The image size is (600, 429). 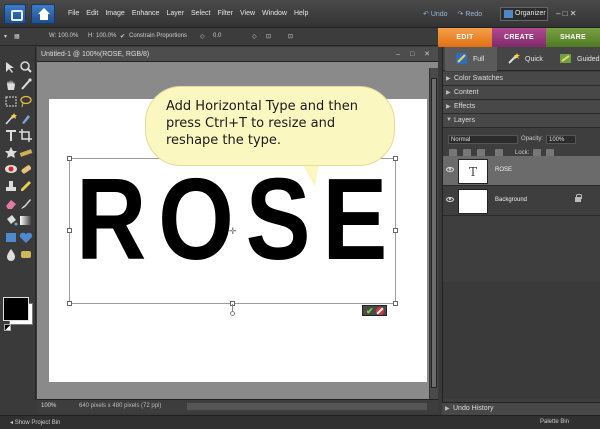 What do you see at coordinates (120, 406) in the screenshot?
I see `document-info: 640 pixels x 480 pixels (72 ppi)` at bounding box center [120, 406].